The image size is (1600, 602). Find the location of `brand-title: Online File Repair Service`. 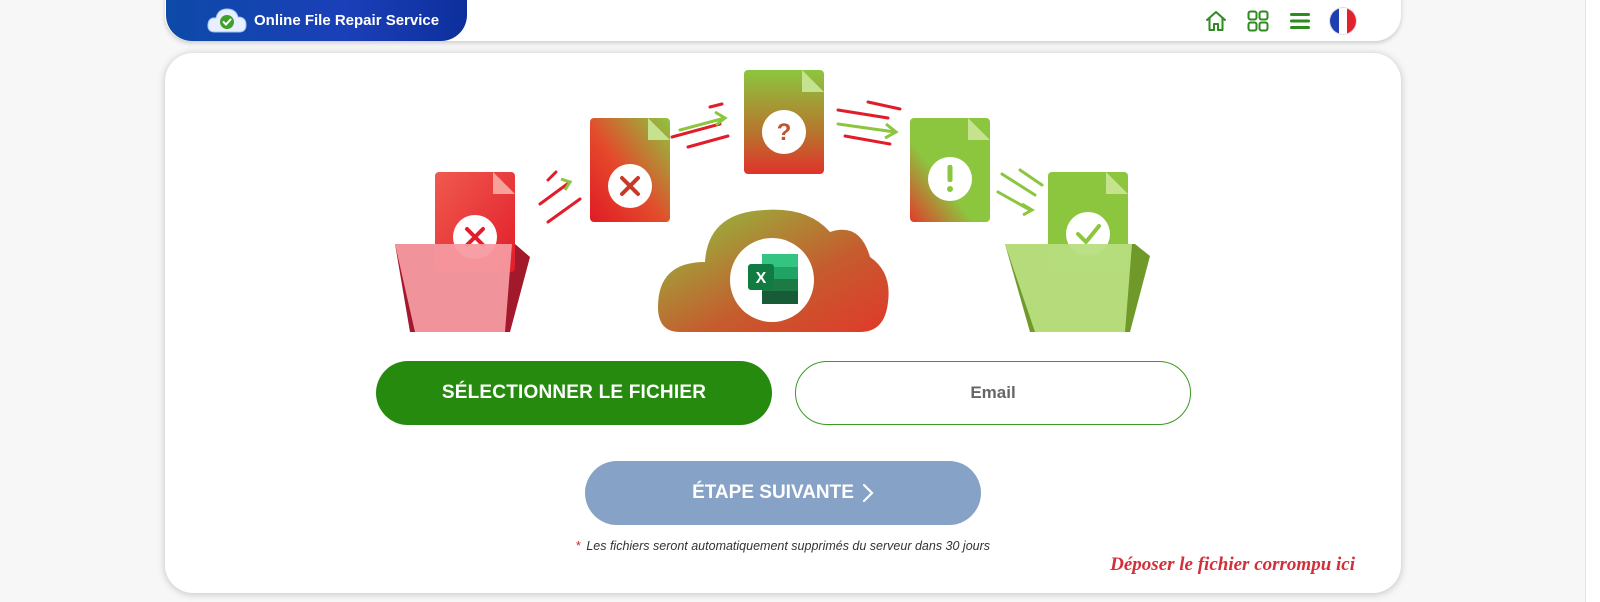

brand-title: Online File Repair Service is located at coordinates (347, 20).